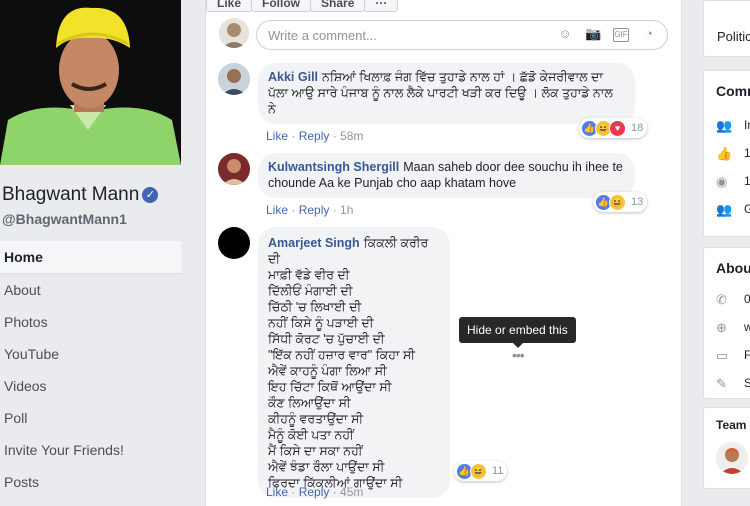 The width and height of the screenshot is (750, 506). What do you see at coordinates (721, 383) in the screenshot?
I see `pencil-icon: ✎` at bounding box center [721, 383].